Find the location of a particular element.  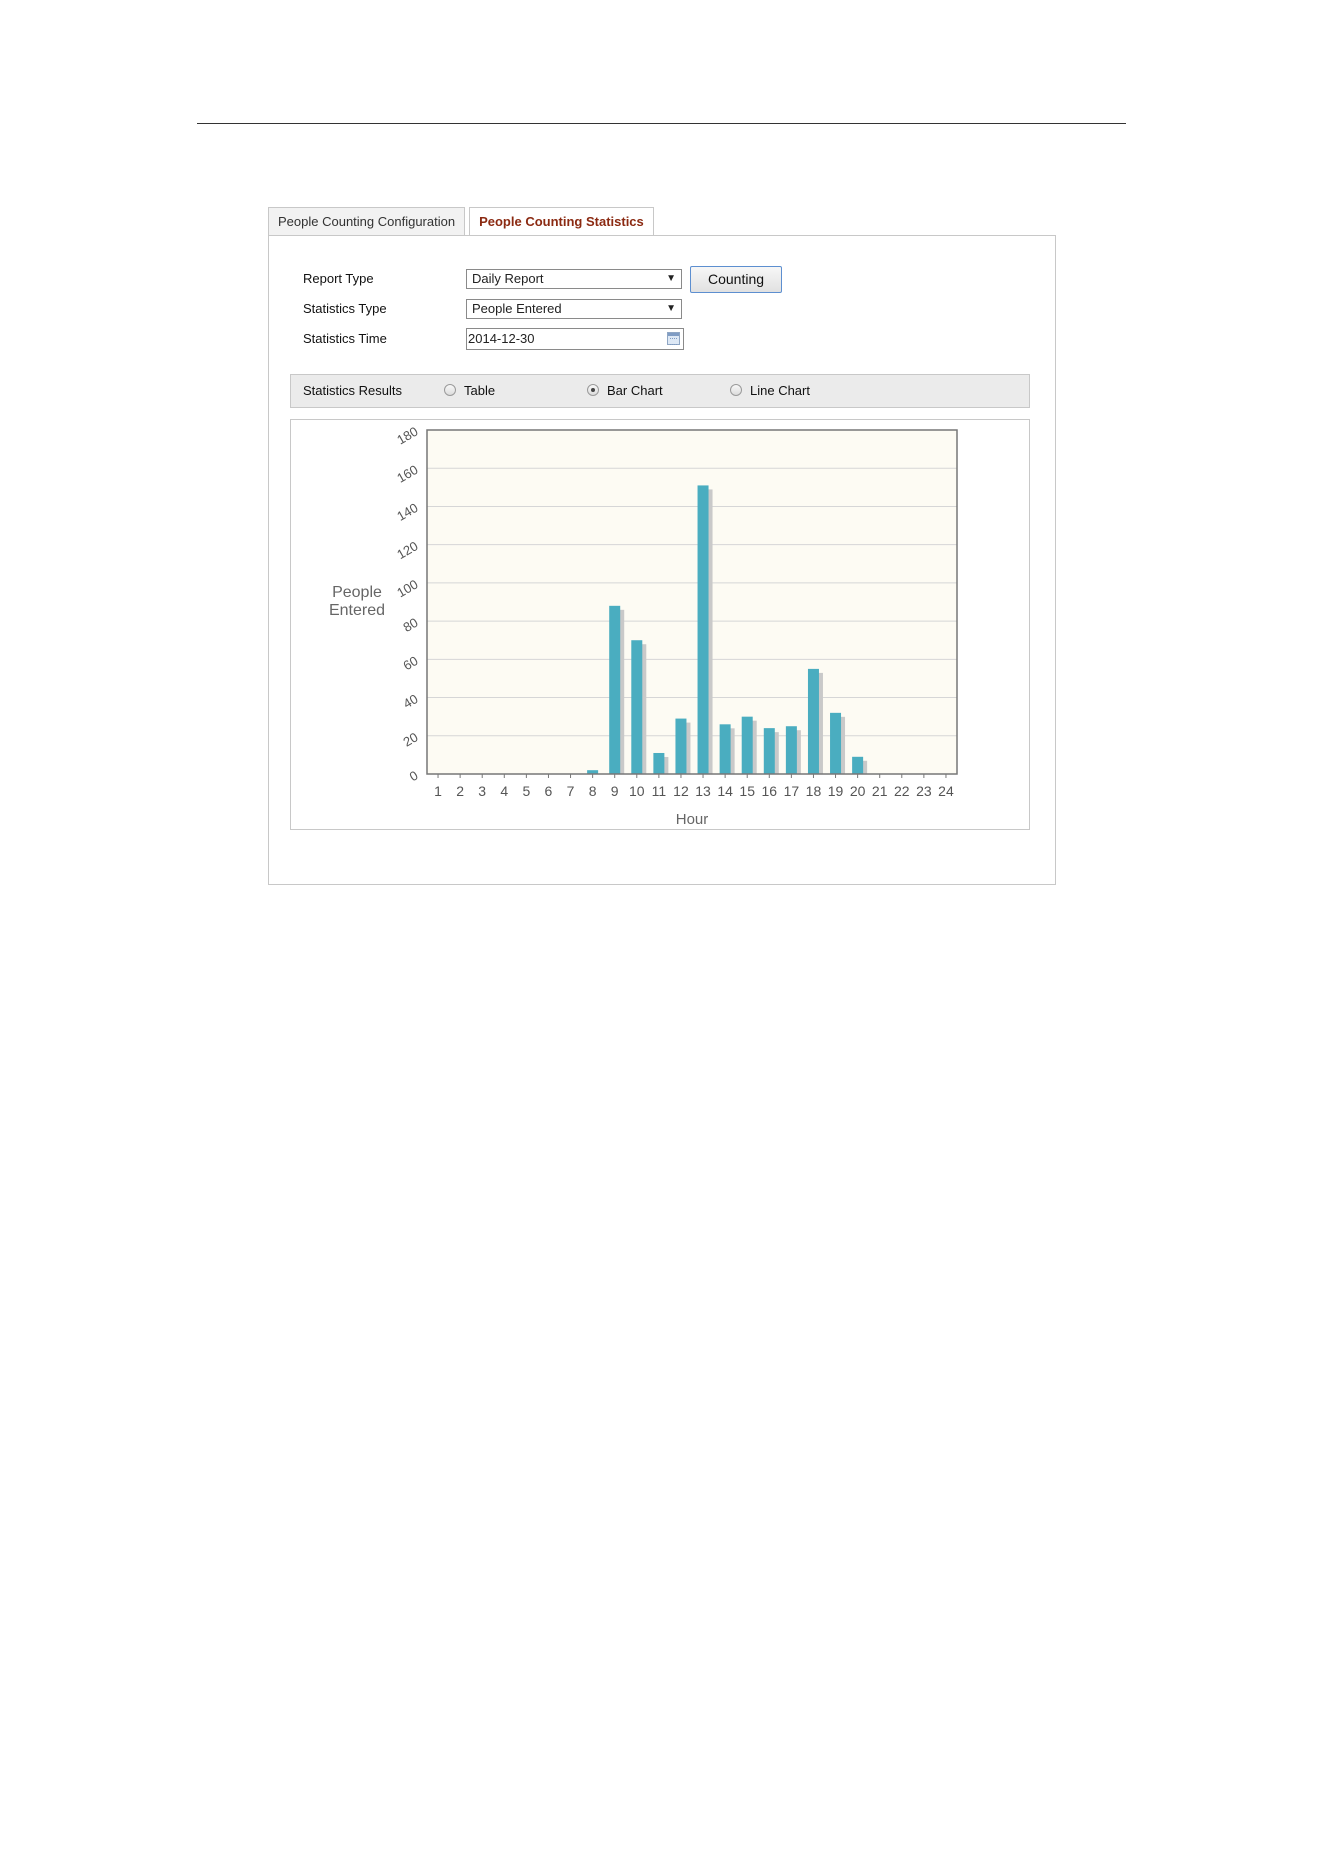

x-tick-label: 14 is located at coordinates (725, 791).